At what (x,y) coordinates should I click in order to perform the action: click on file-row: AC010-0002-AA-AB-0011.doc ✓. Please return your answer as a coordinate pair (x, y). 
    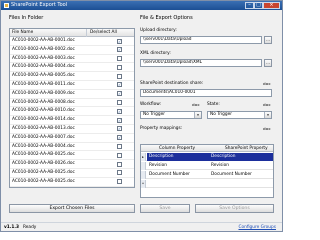
    Looking at the image, I should click on (72, 85).